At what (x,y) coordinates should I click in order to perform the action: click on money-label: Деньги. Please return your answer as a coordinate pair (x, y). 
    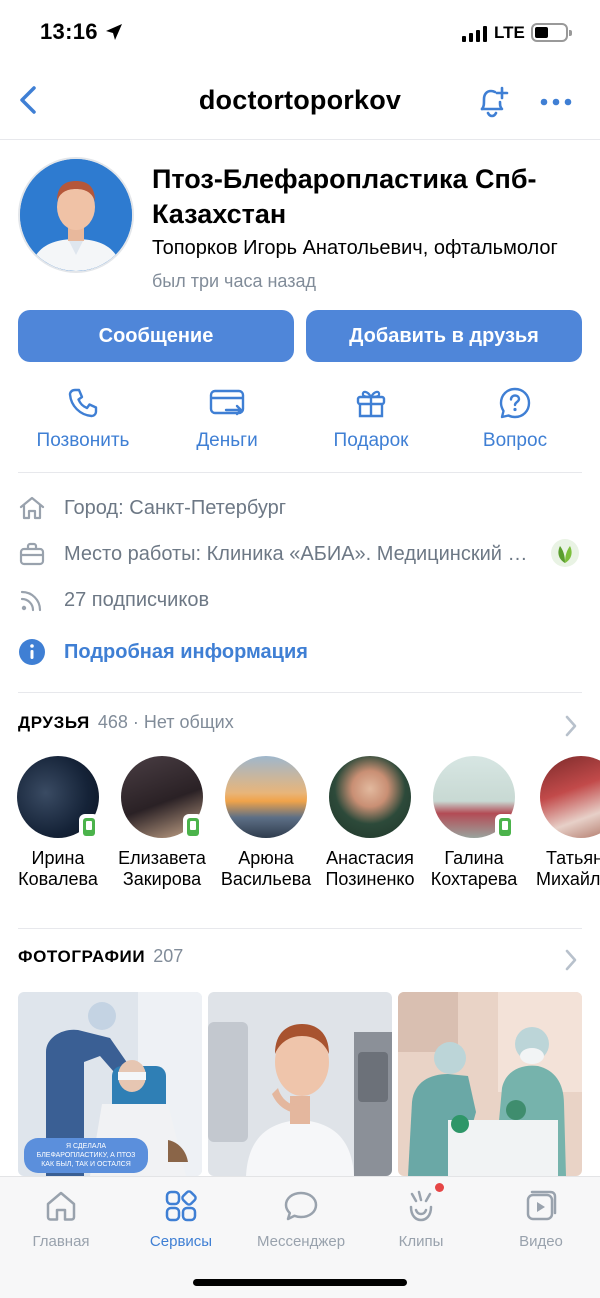
    Looking at the image, I should click on (227, 440).